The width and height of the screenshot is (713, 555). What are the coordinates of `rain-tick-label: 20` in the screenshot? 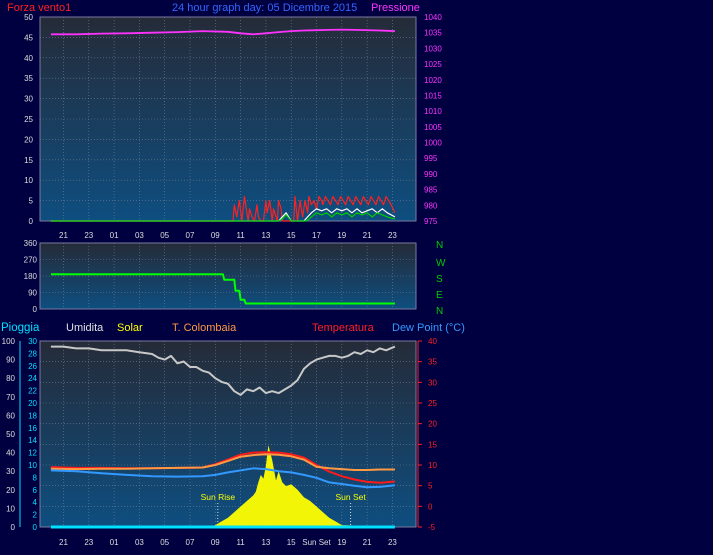 It's located at (32, 403).